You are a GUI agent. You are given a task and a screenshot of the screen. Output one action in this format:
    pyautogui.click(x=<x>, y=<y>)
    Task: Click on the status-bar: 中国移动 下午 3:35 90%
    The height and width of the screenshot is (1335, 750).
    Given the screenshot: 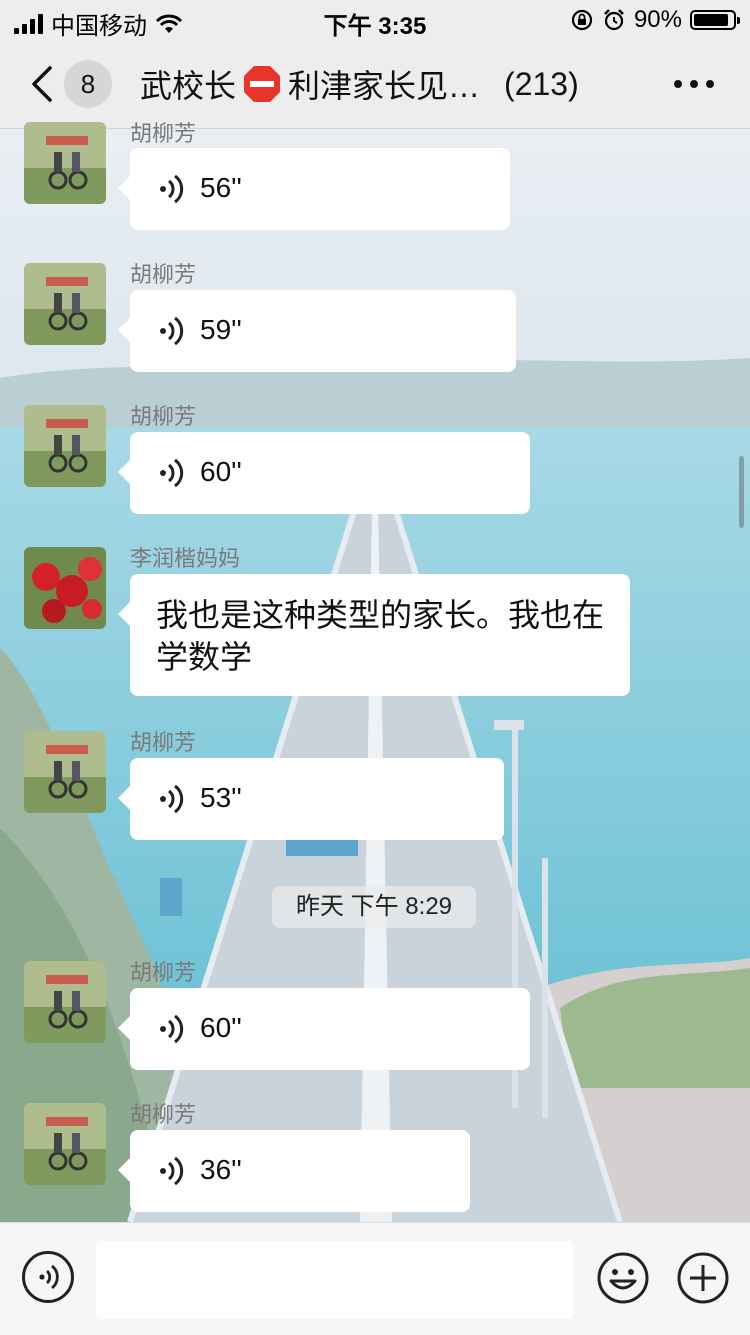 What is the action you would take?
    pyautogui.click(x=375, y=20)
    